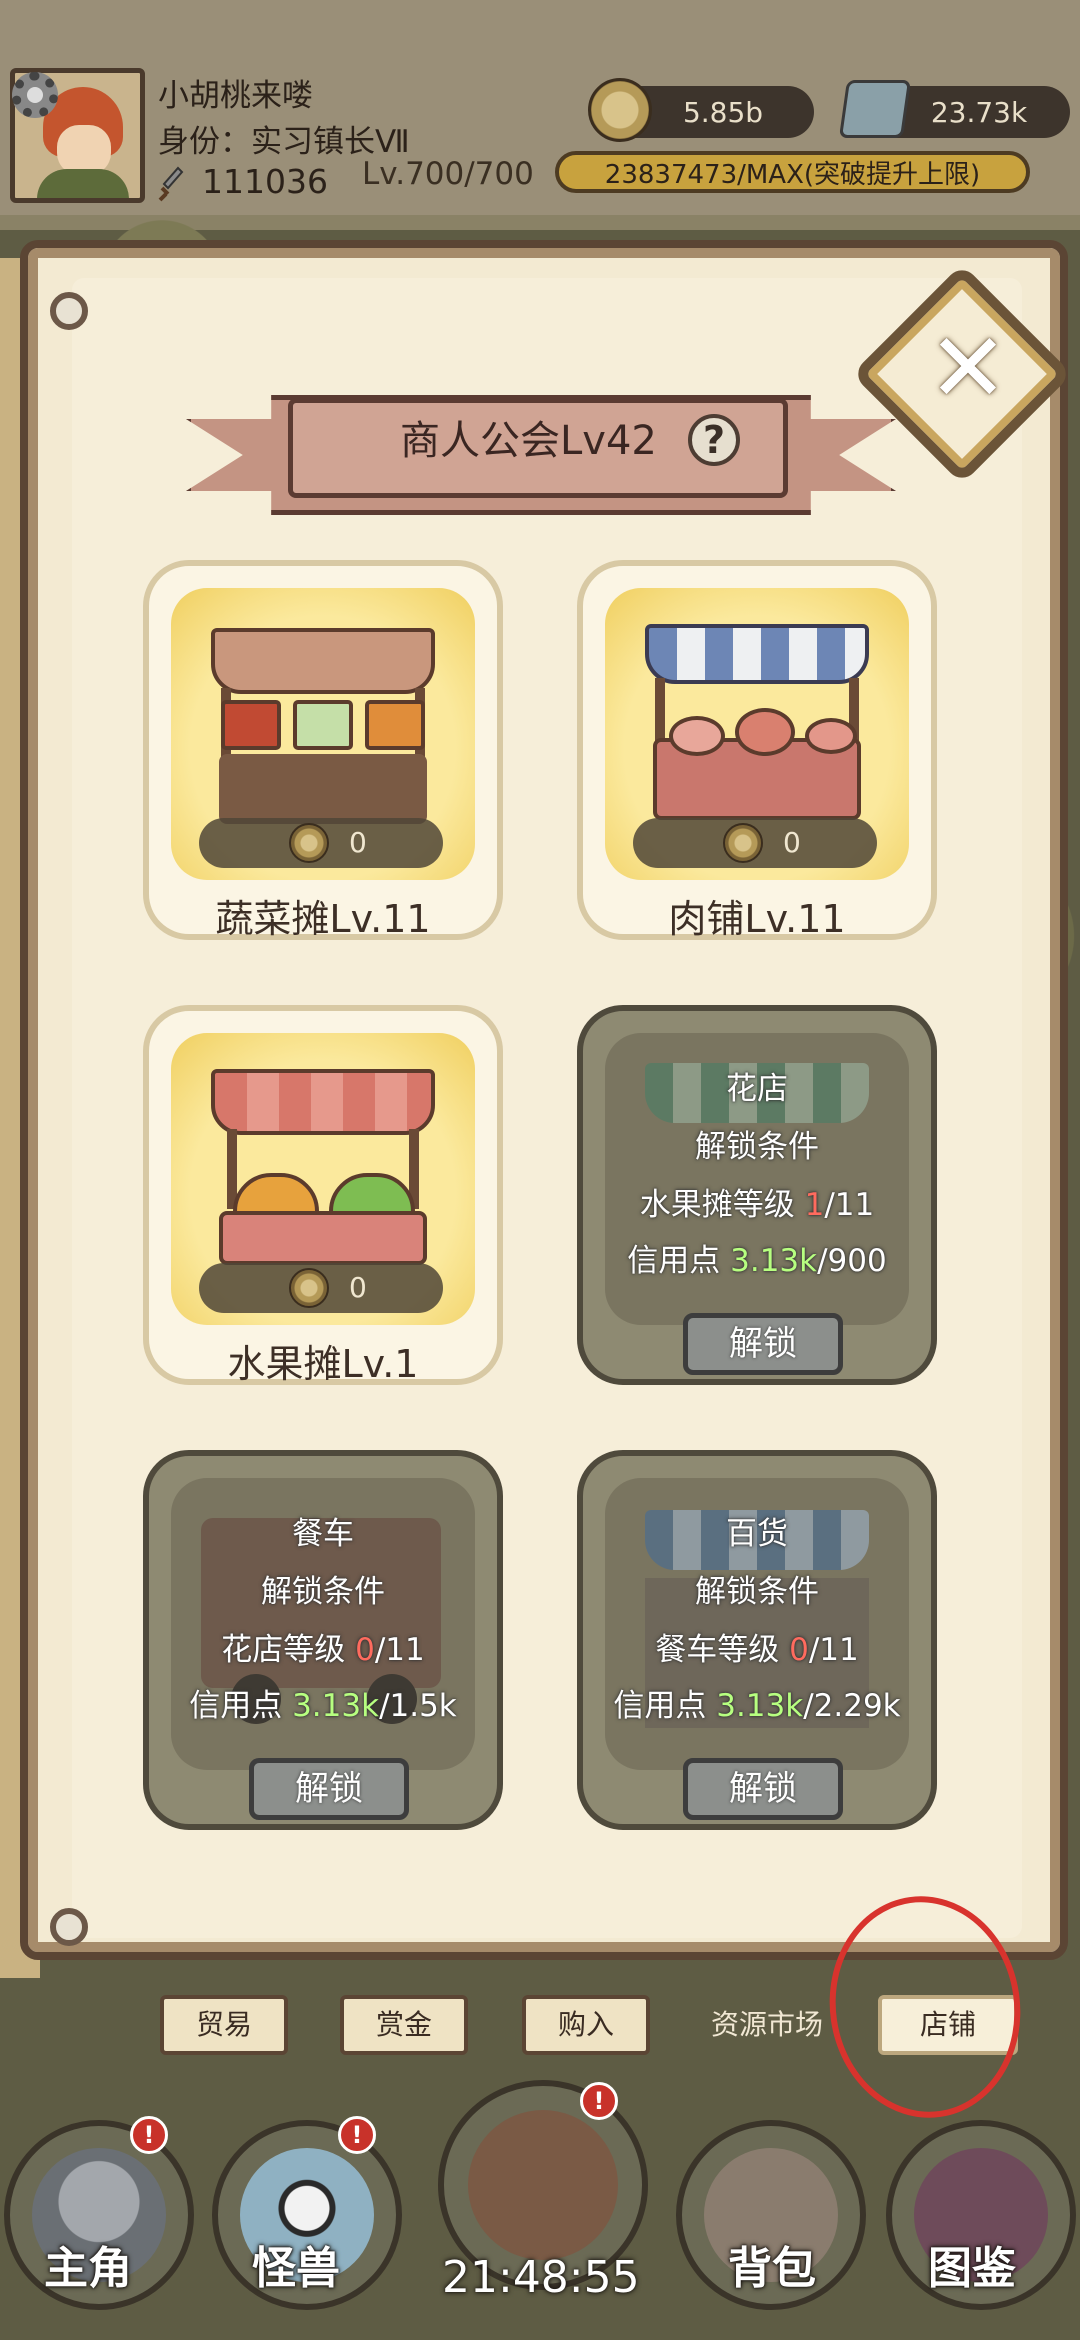 The height and width of the screenshot is (2340, 1080). Describe the element at coordinates (814, 1205) in the screenshot. I see `condition-current: 1` at that location.